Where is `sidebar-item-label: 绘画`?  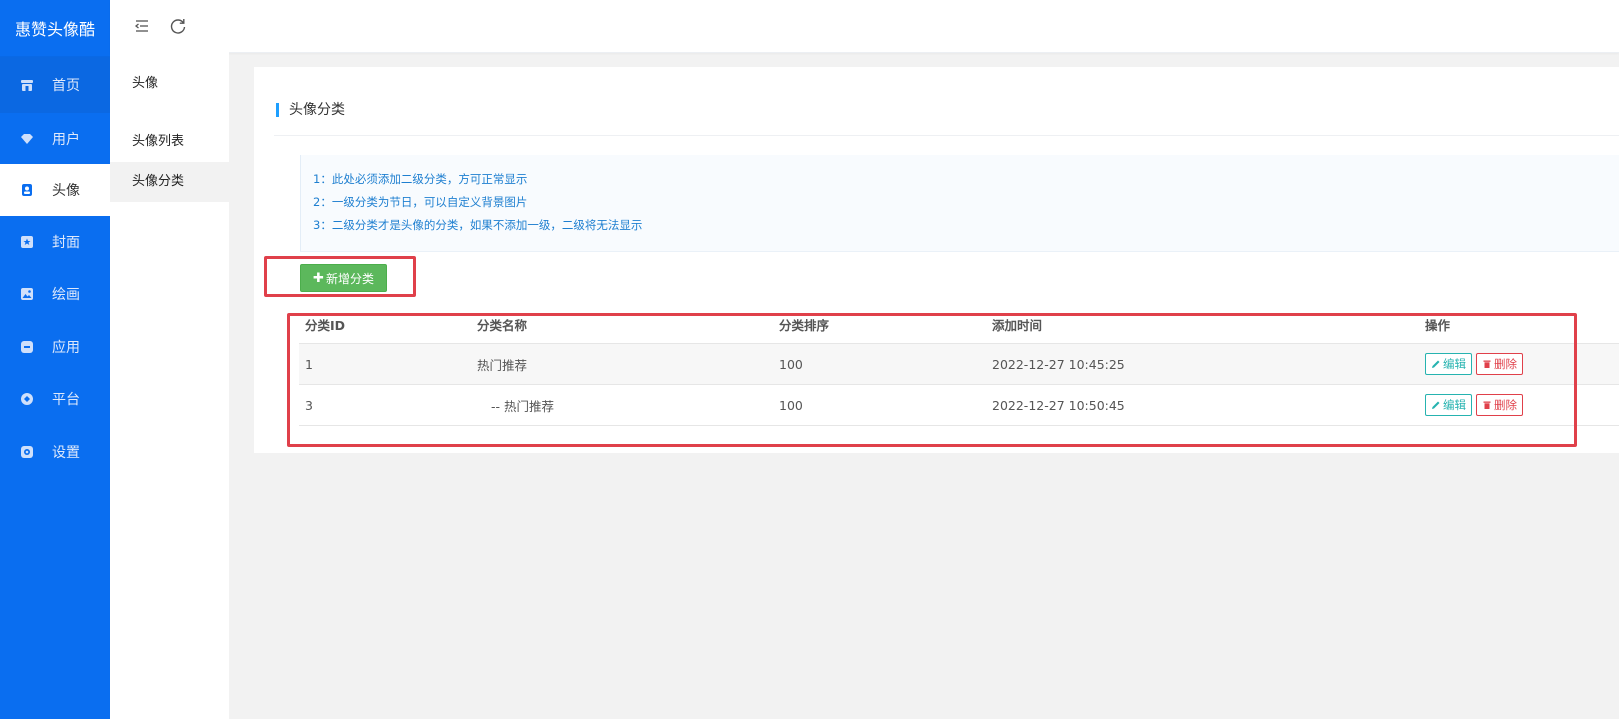
sidebar-item-label: 绘画 is located at coordinates (66, 295).